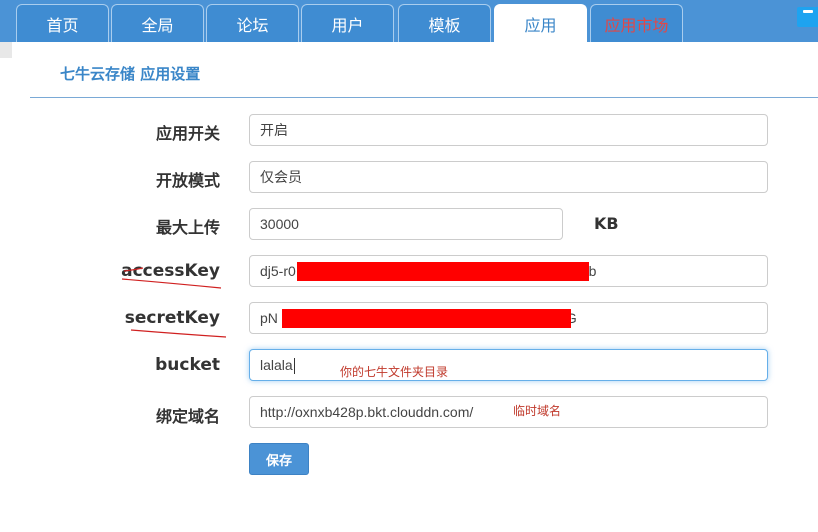 The width and height of the screenshot is (818, 532). What do you see at coordinates (606, 223) in the screenshot?
I see `max-upload-unit: KB` at bounding box center [606, 223].